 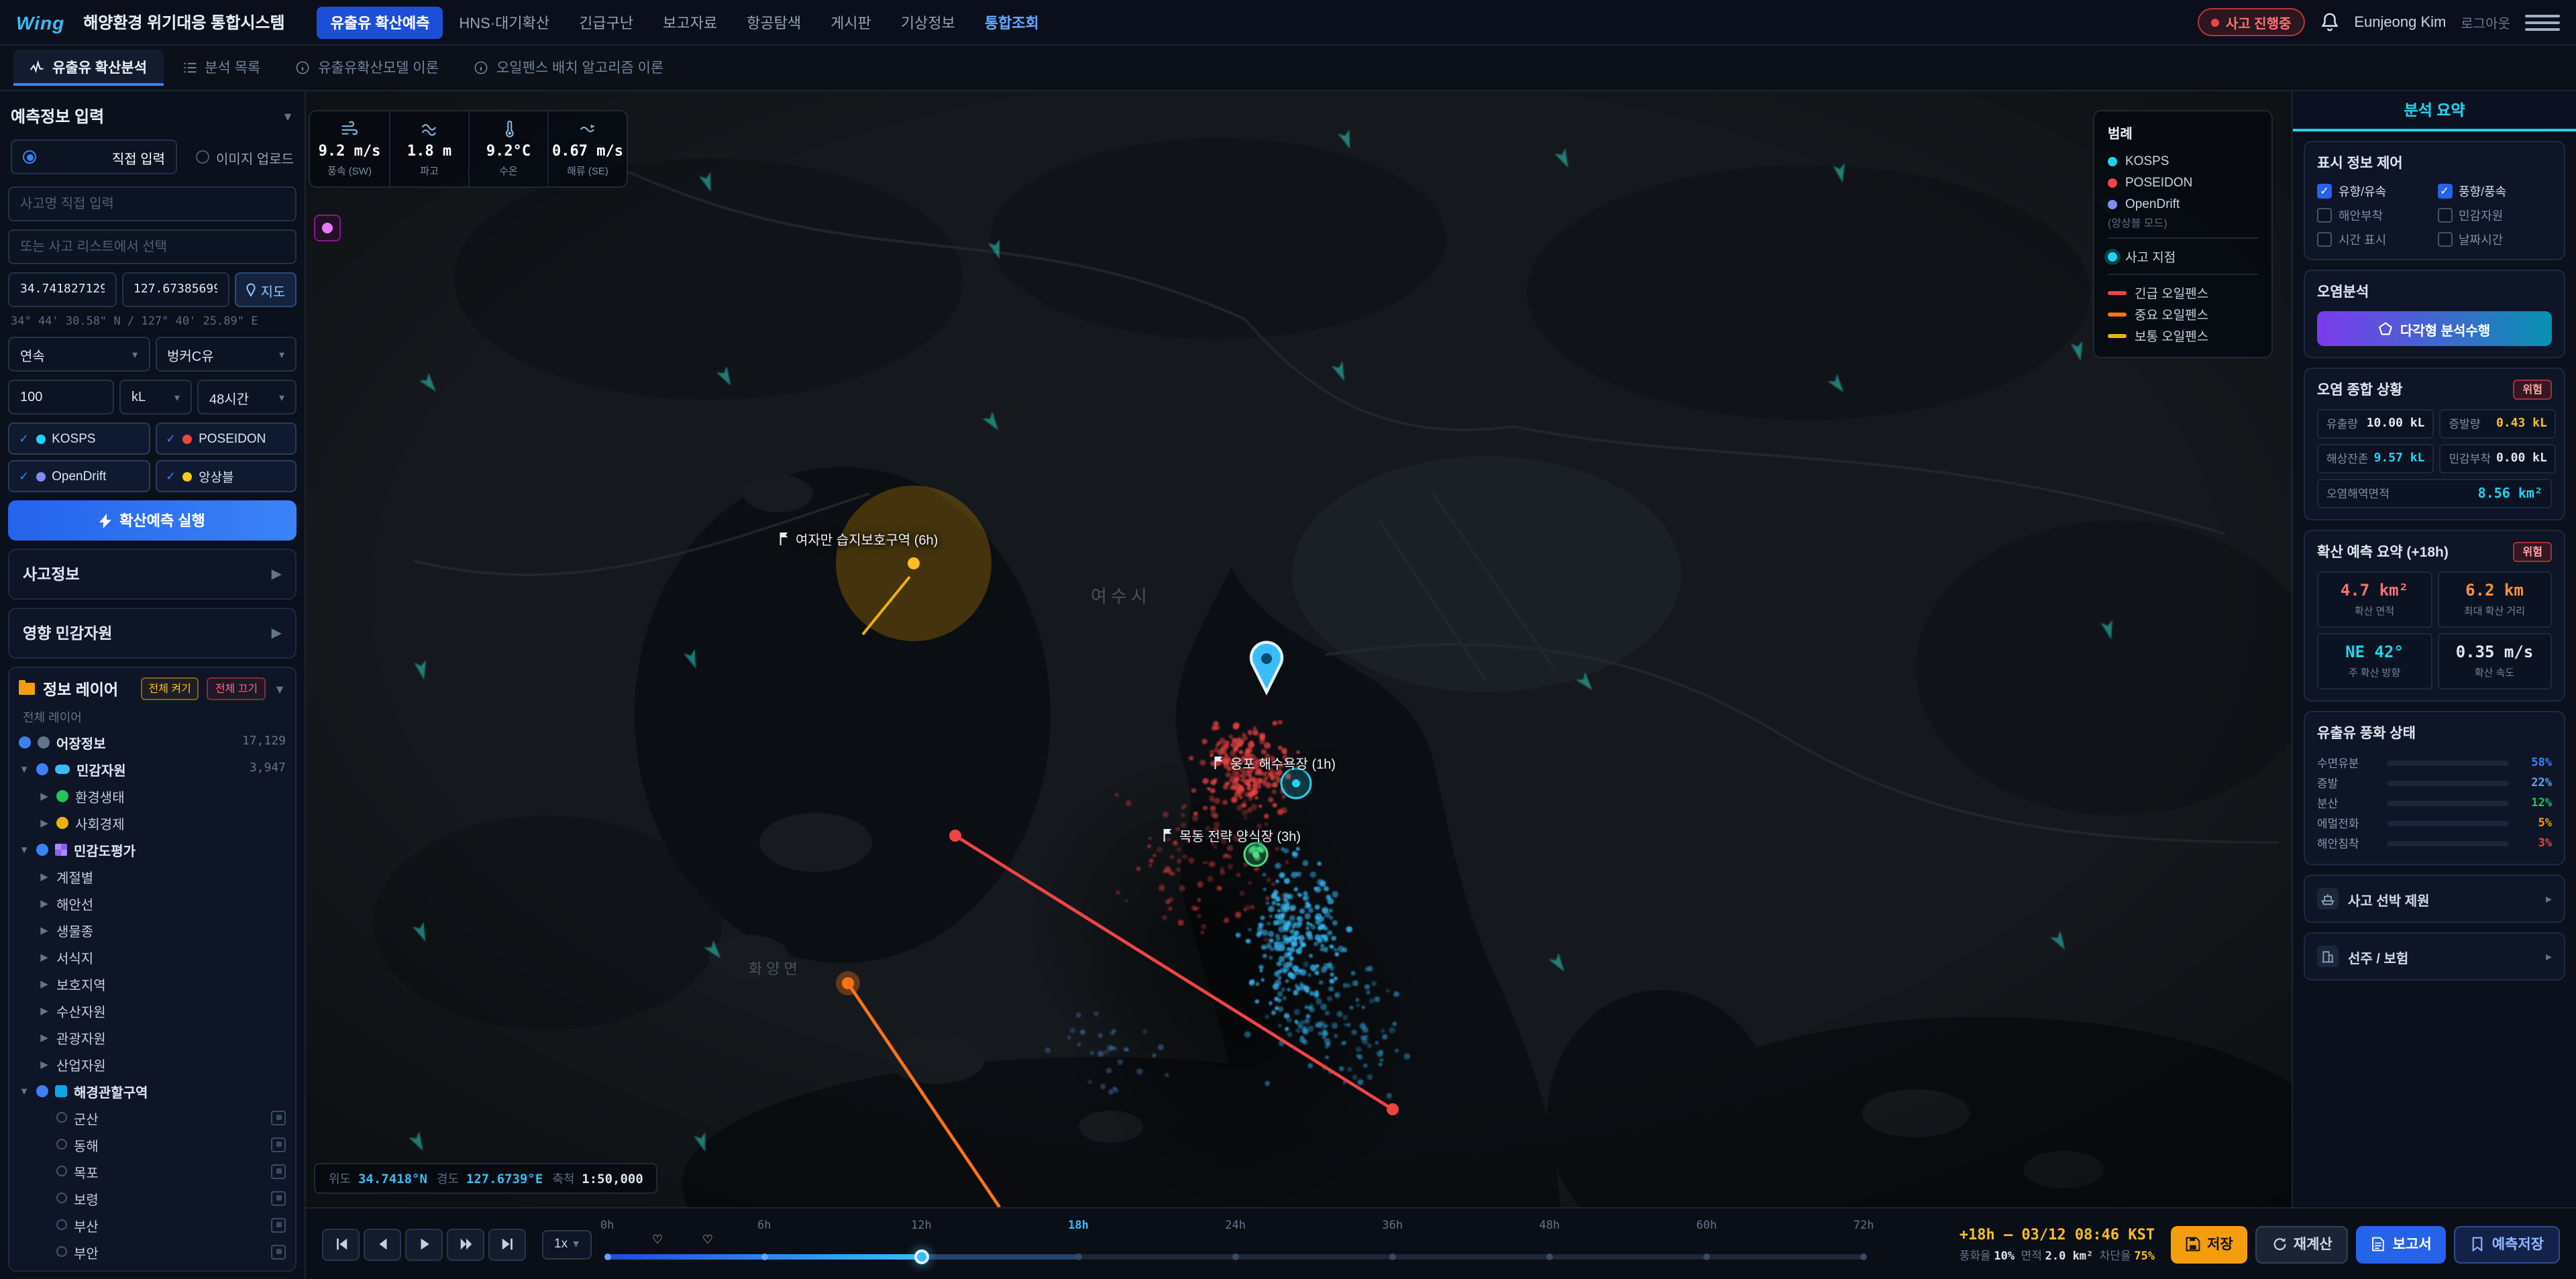 I want to click on polygon-analysis-button: 다각형 분석수행, so click(x=2434, y=328).